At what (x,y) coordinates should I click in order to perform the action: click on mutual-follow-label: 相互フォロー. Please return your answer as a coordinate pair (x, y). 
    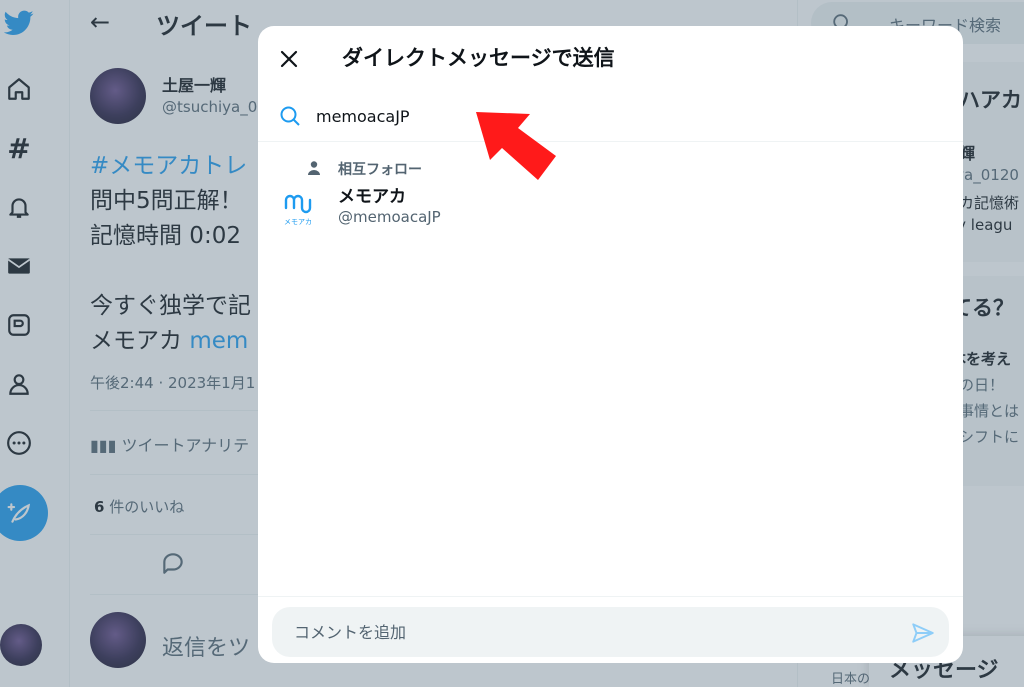
    Looking at the image, I should click on (380, 170).